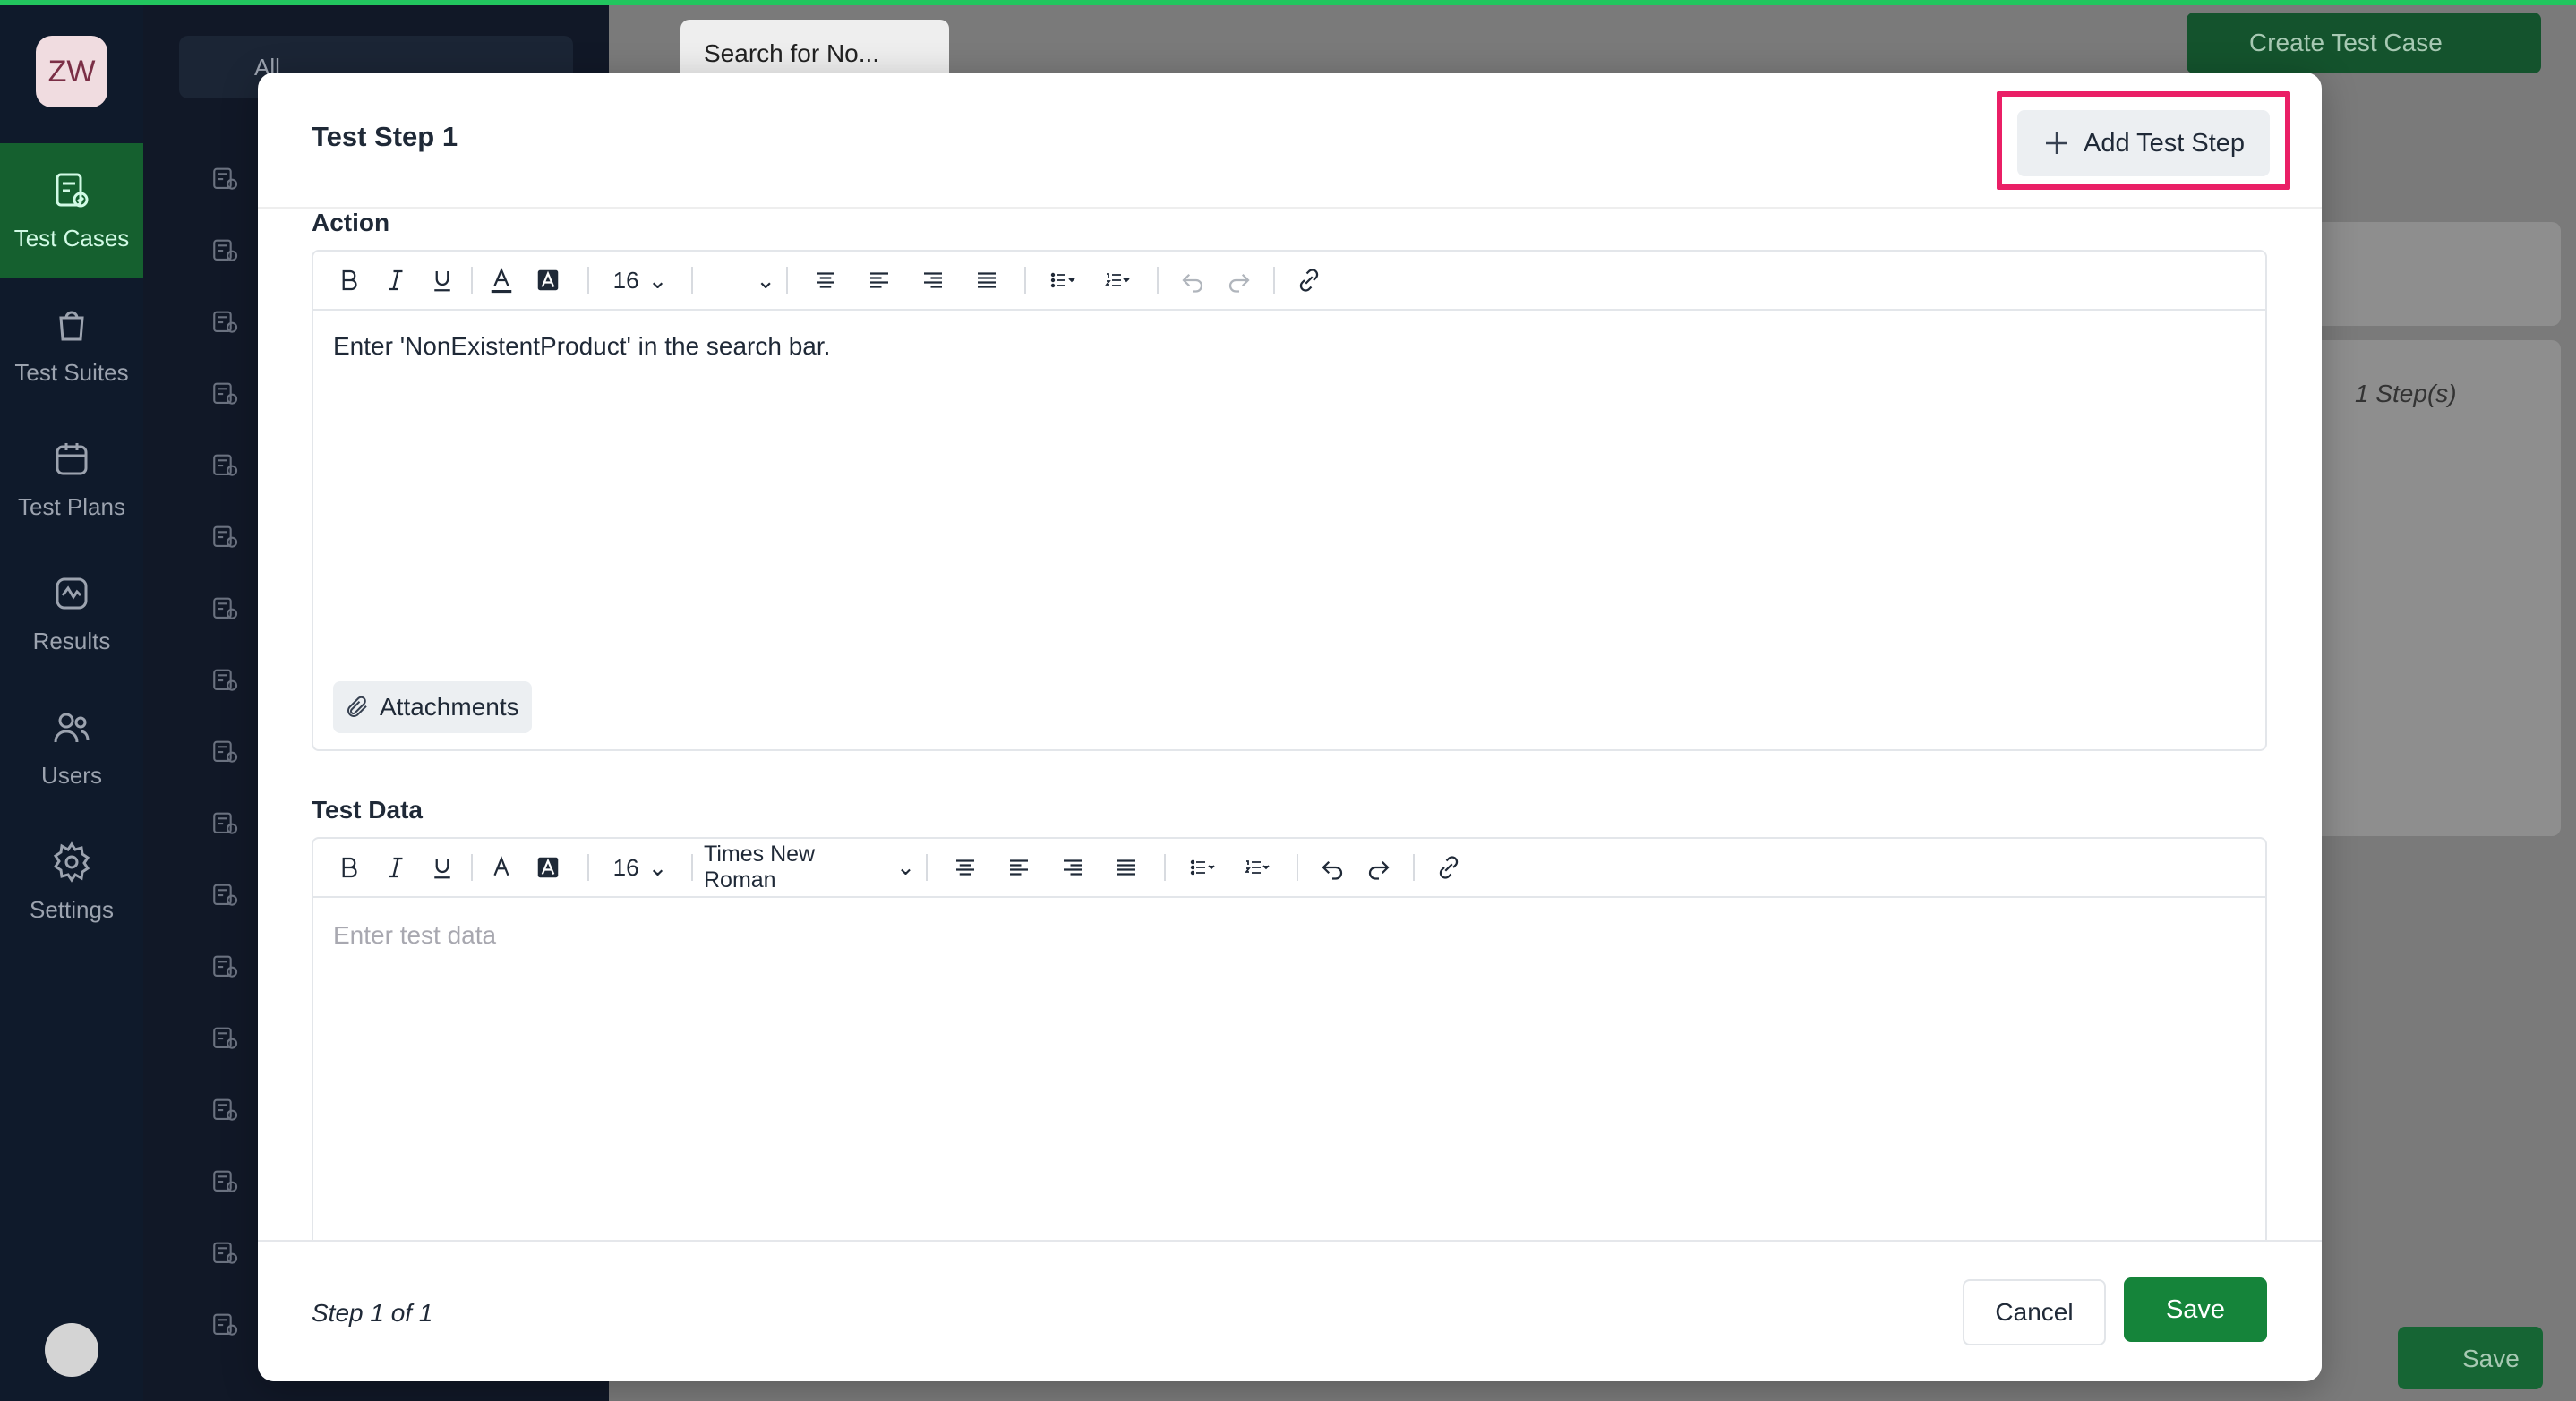 This screenshot has height=1401, width=2576. What do you see at coordinates (1289, 869) in the screenshot?
I see `test-data-toolbar: 16 ⌄ Times New Roman ⌄` at bounding box center [1289, 869].